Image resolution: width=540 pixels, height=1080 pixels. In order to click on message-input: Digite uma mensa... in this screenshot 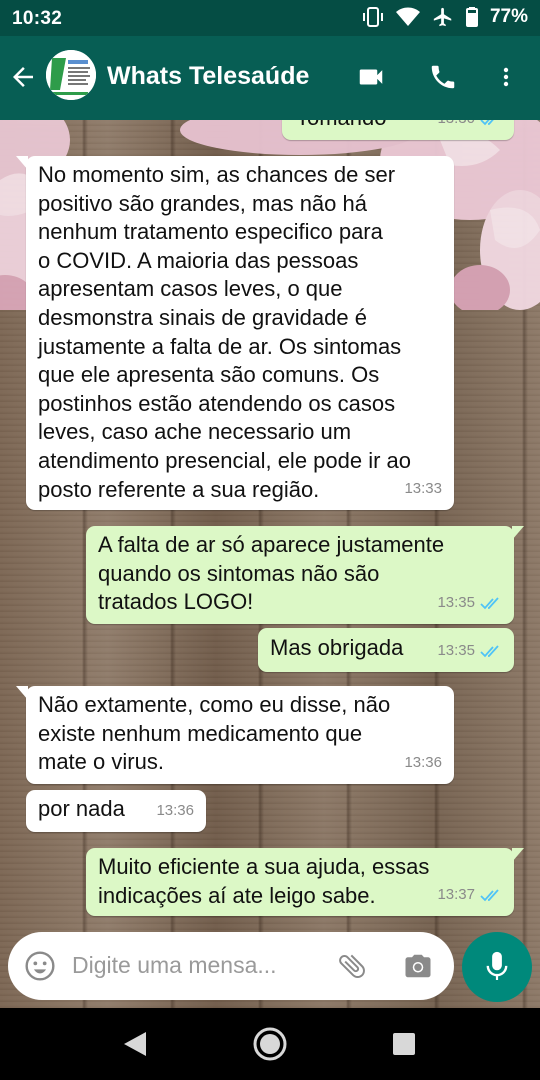, I will do `click(174, 965)`.